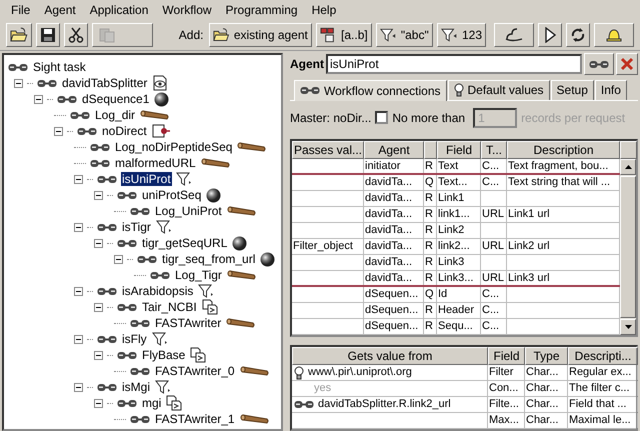 The width and height of the screenshot is (640, 431). I want to click on column-header, so click(430, 150).